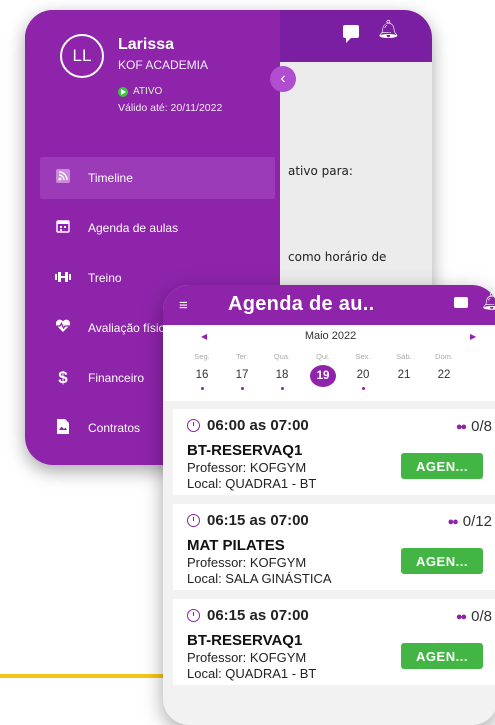 Image resolution: width=495 pixels, height=725 pixels. I want to click on page-title: Agenda de au.., so click(301, 304).